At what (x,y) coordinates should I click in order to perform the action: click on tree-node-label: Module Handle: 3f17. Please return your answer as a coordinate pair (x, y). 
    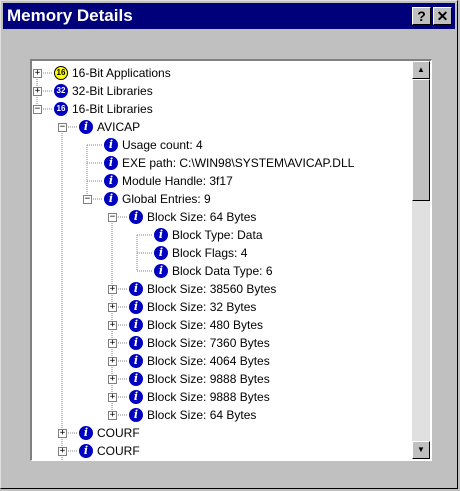
    Looking at the image, I should click on (177, 181).